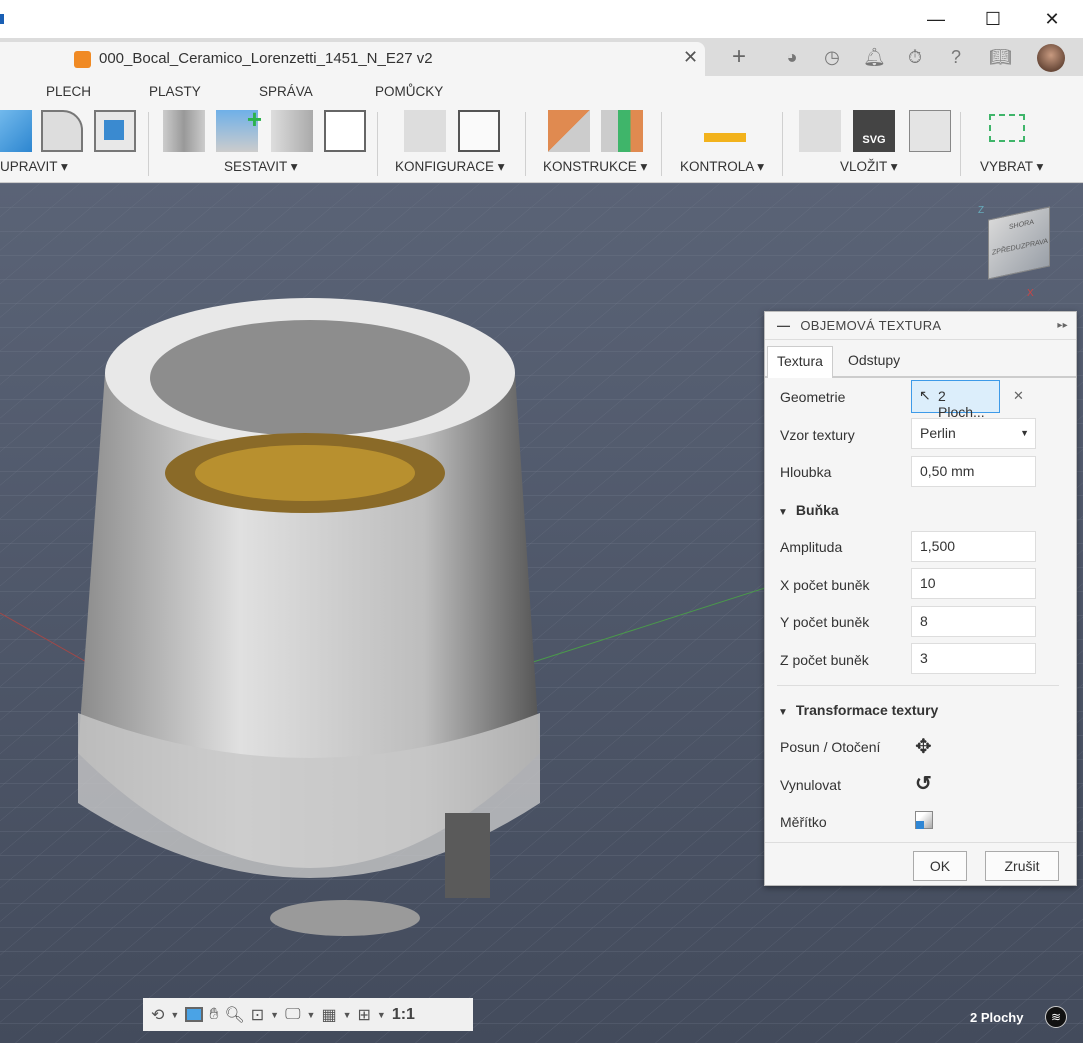 Image resolution: width=1083 pixels, height=1043 pixels. Describe the element at coordinates (722, 167) in the screenshot. I see `kontrola-menu: KONTROLA ▾` at that location.